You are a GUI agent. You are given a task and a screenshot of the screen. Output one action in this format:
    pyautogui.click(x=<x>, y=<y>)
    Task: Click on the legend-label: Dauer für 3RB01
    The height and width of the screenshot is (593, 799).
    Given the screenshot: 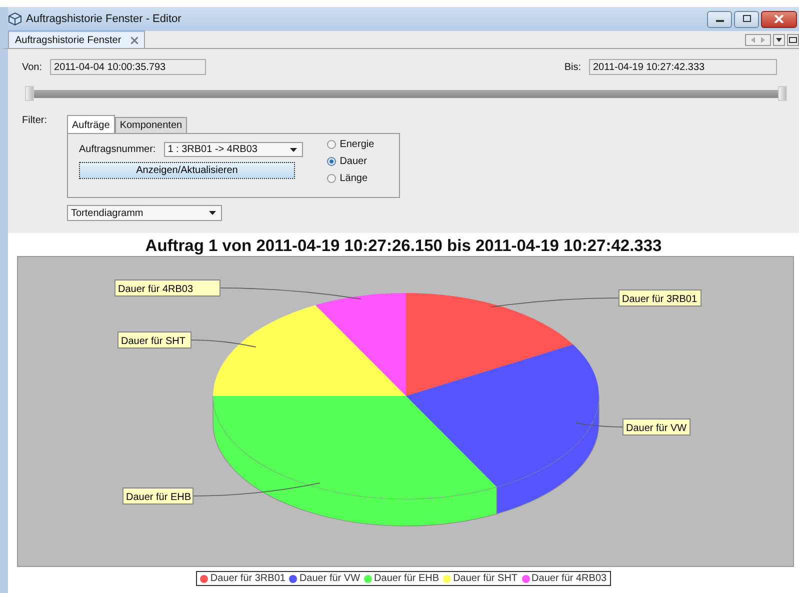 What is the action you would take?
    pyautogui.click(x=248, y=578)
    